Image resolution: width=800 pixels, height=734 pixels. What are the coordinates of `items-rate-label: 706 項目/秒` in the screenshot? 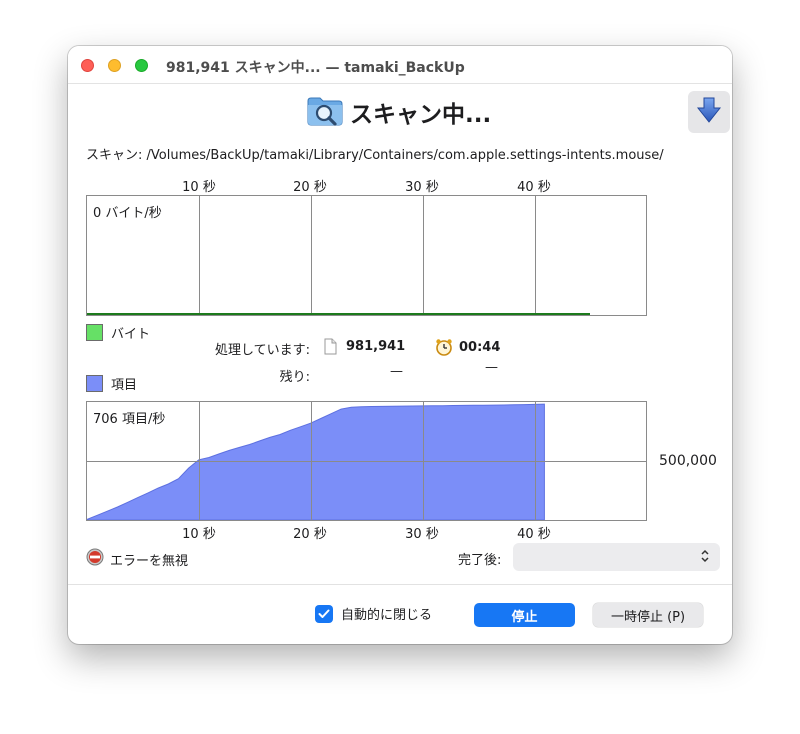 It's located at (131, 417).